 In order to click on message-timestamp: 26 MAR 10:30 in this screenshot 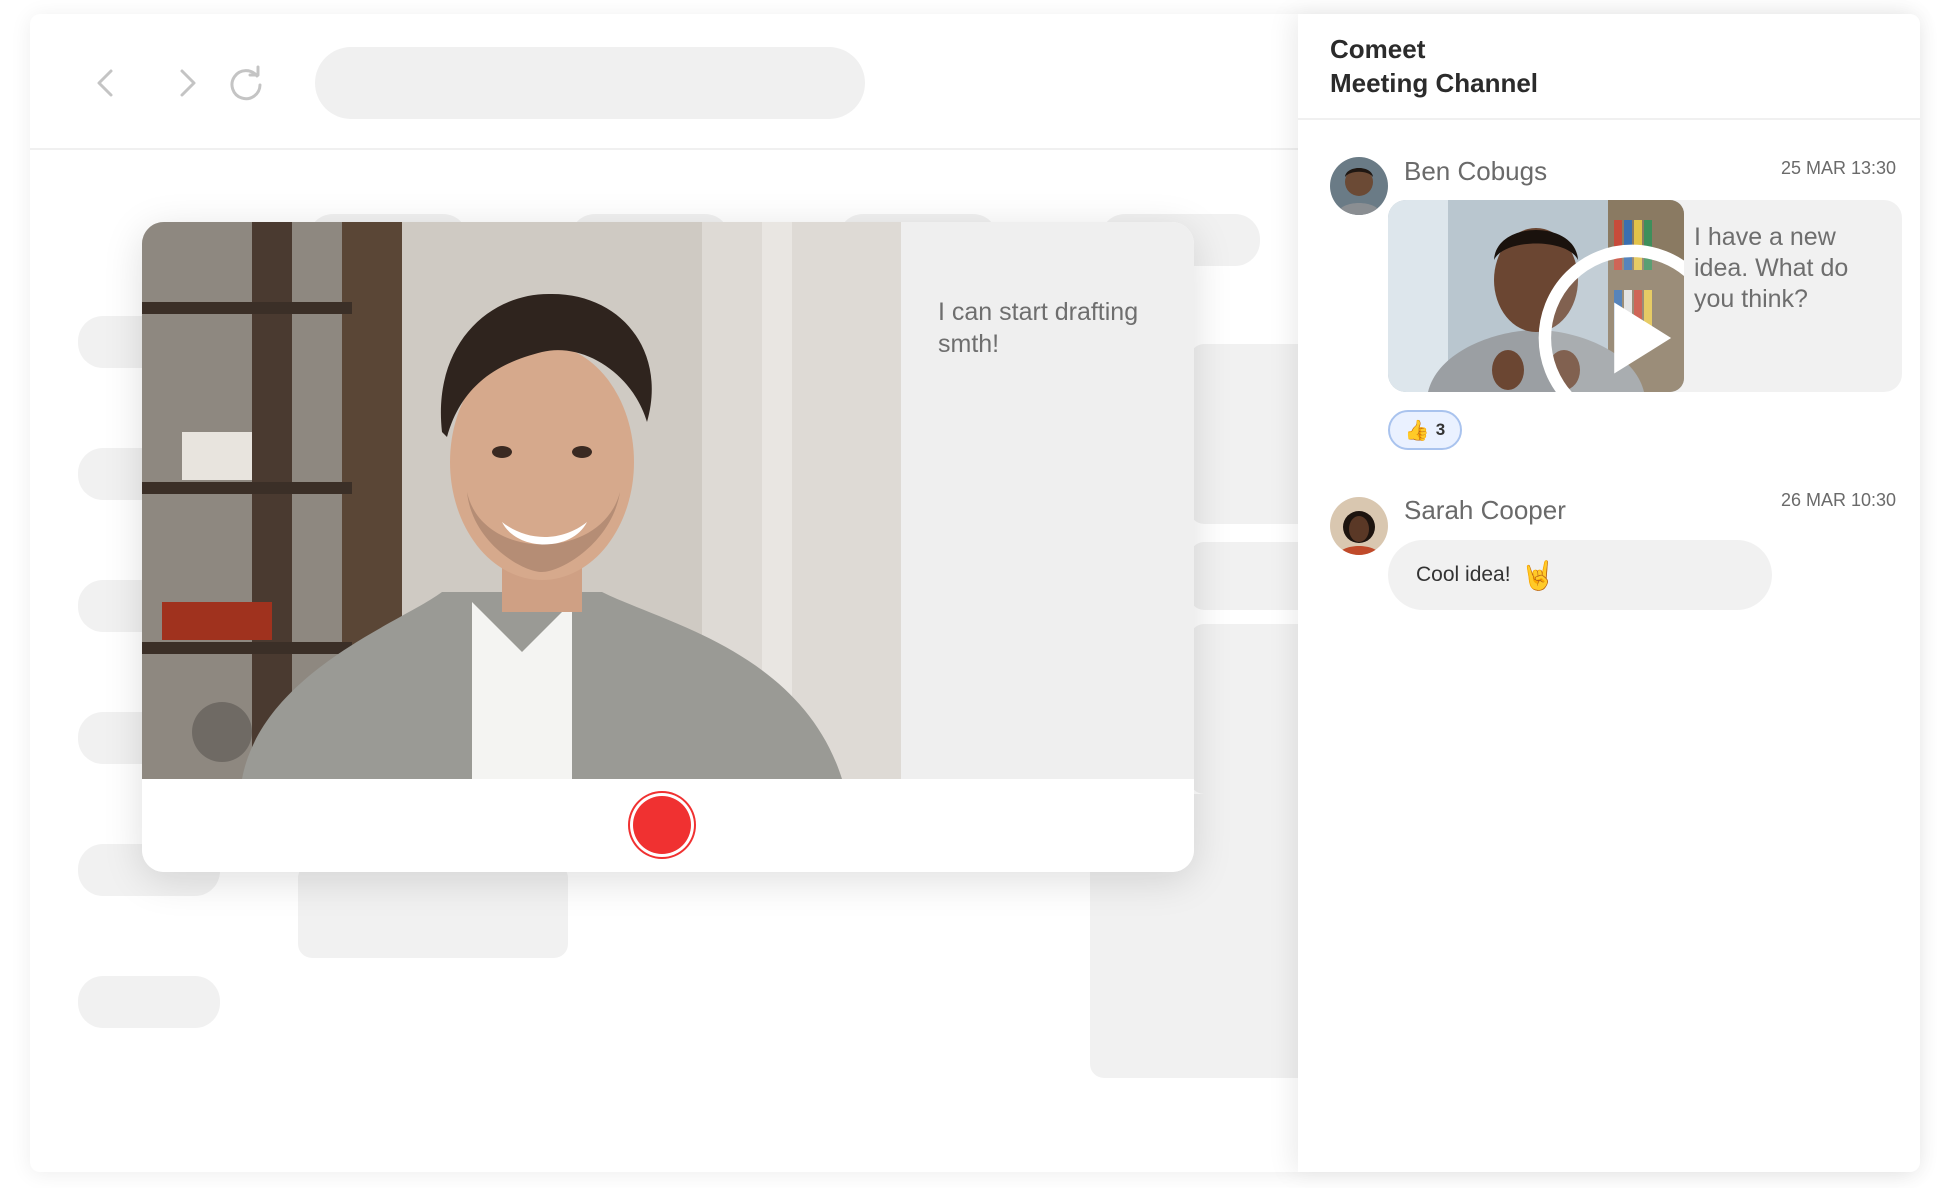, I will do `click(1839, 500)`.